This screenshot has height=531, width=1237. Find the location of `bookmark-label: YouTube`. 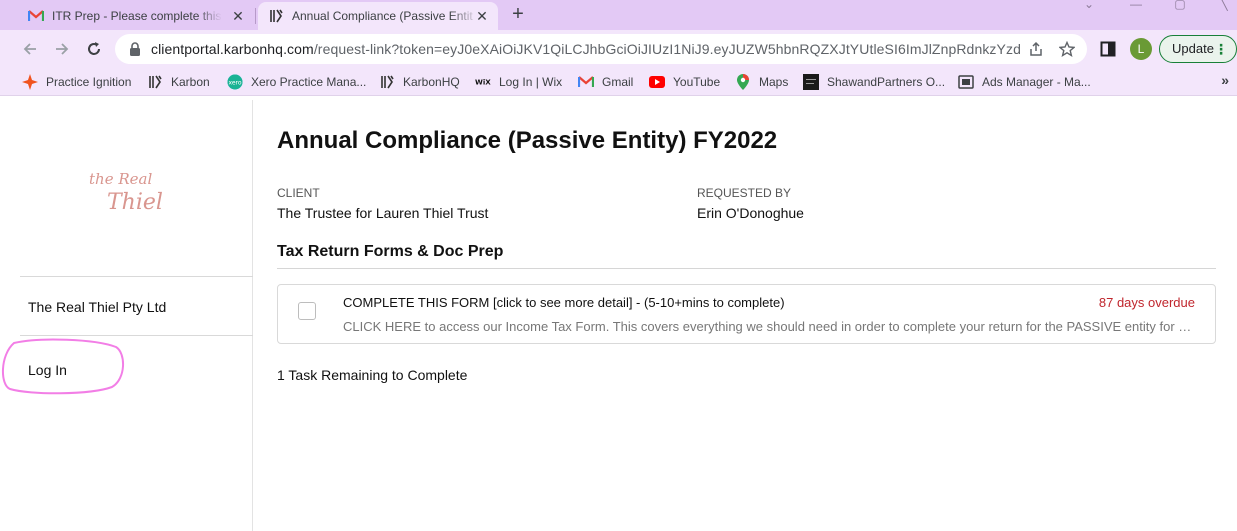

bookmark-label: YouTube is located at coordinates (697, 82).